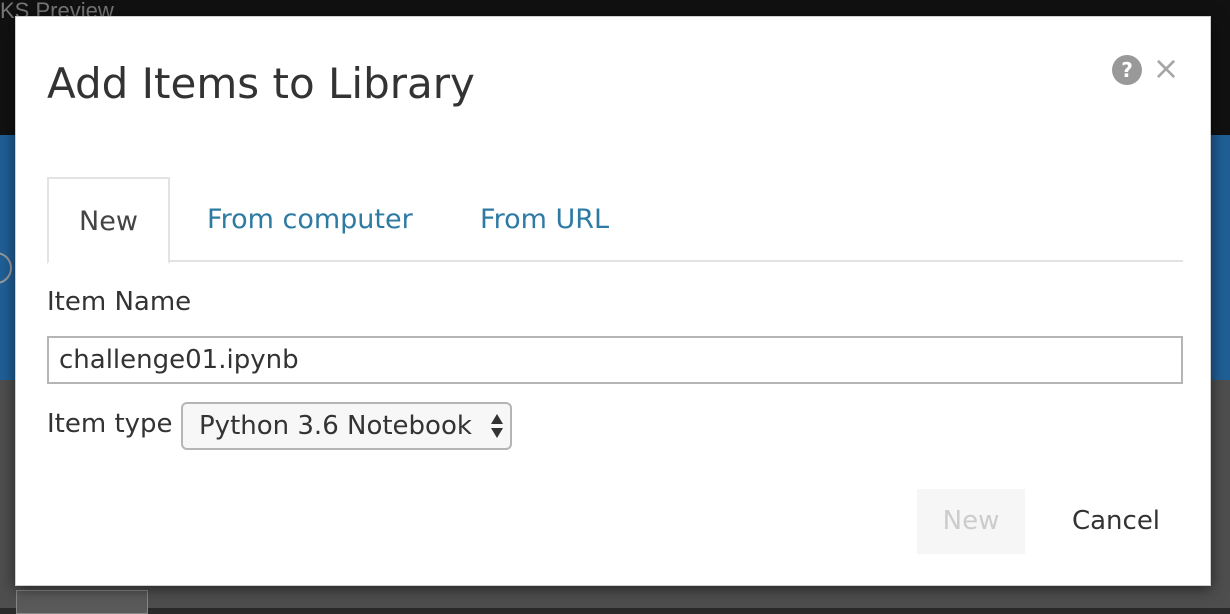 Image resolution: width=1230 pixels, height=614 pixels. What do you see at coordinates (261, 83) in the screenshot?
I see `dialog-title: Add Items to Library` at bounding box center [261, 83].